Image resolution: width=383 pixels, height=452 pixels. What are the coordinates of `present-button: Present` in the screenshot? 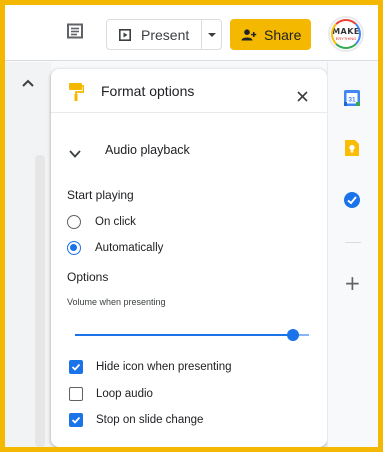 It's located at (154, 34).